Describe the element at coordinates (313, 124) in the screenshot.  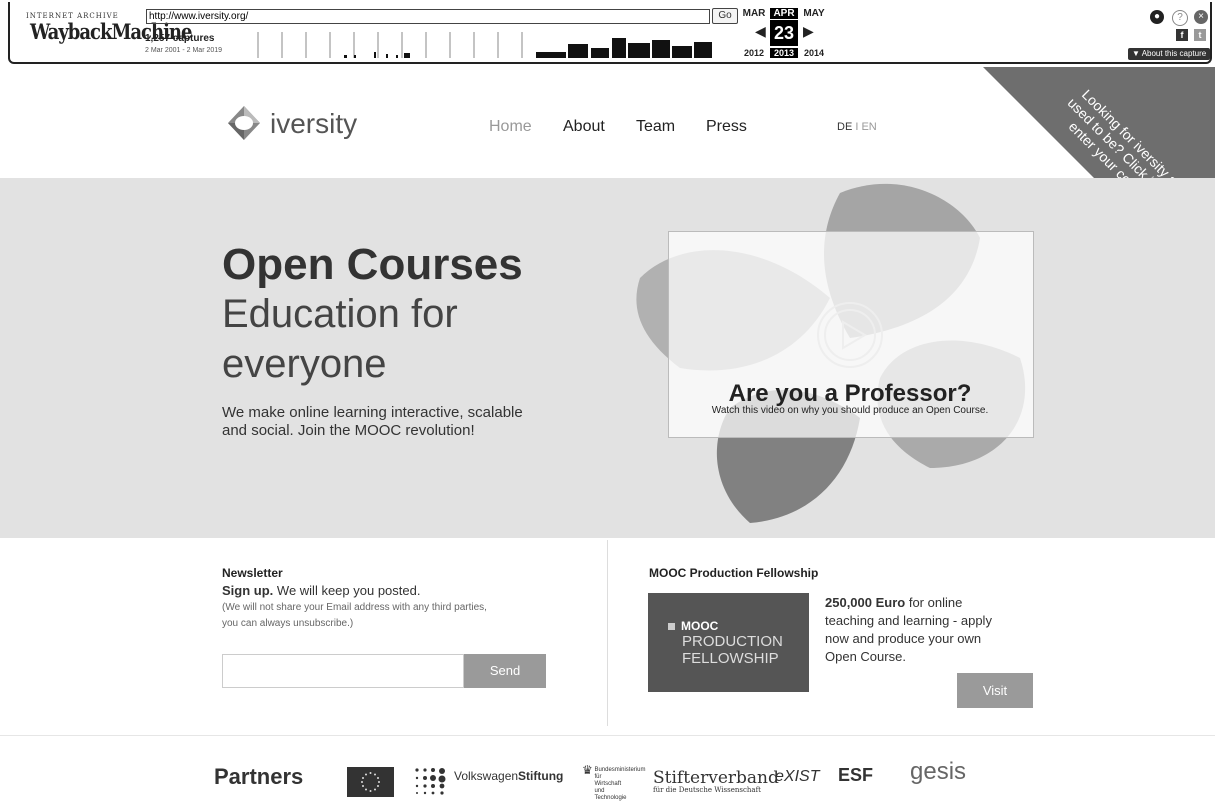
I see `site-logo-text: iversity` at that location.